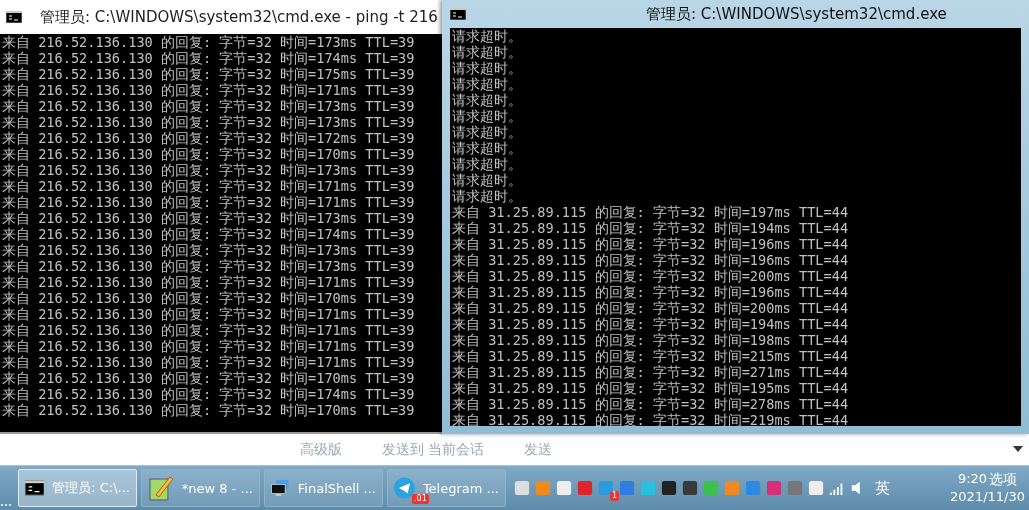 This screenshot has width=1029, height=510. I want to click on background-text: 发送到 当前会话, so click(433, 449).